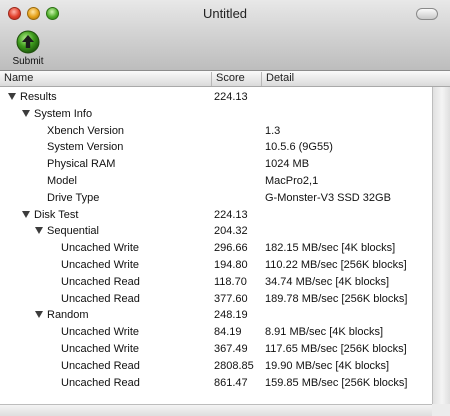  I want to click on up-arrow-icon, so click(28, 42).